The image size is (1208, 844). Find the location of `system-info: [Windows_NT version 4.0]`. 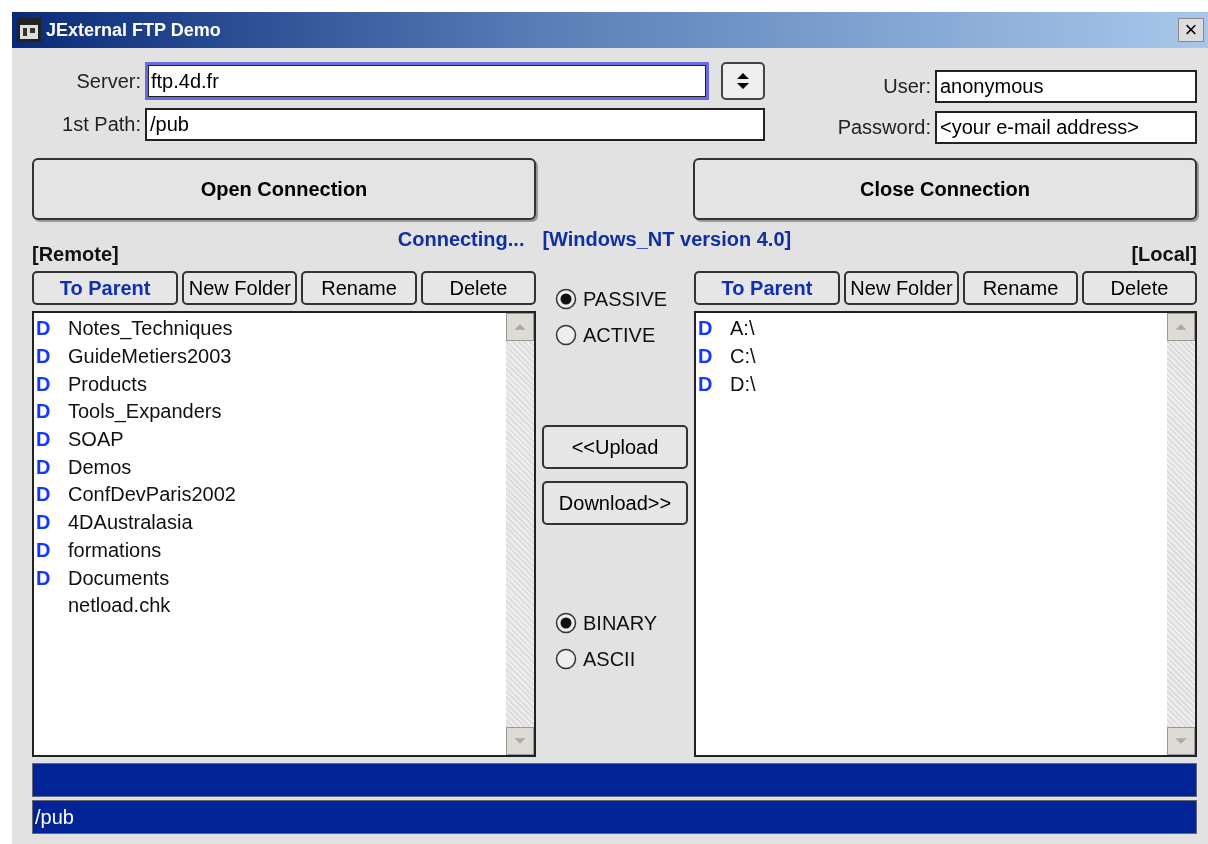

system-info: [Windows_NT version 4.0] is located at coordinates (667, 239).